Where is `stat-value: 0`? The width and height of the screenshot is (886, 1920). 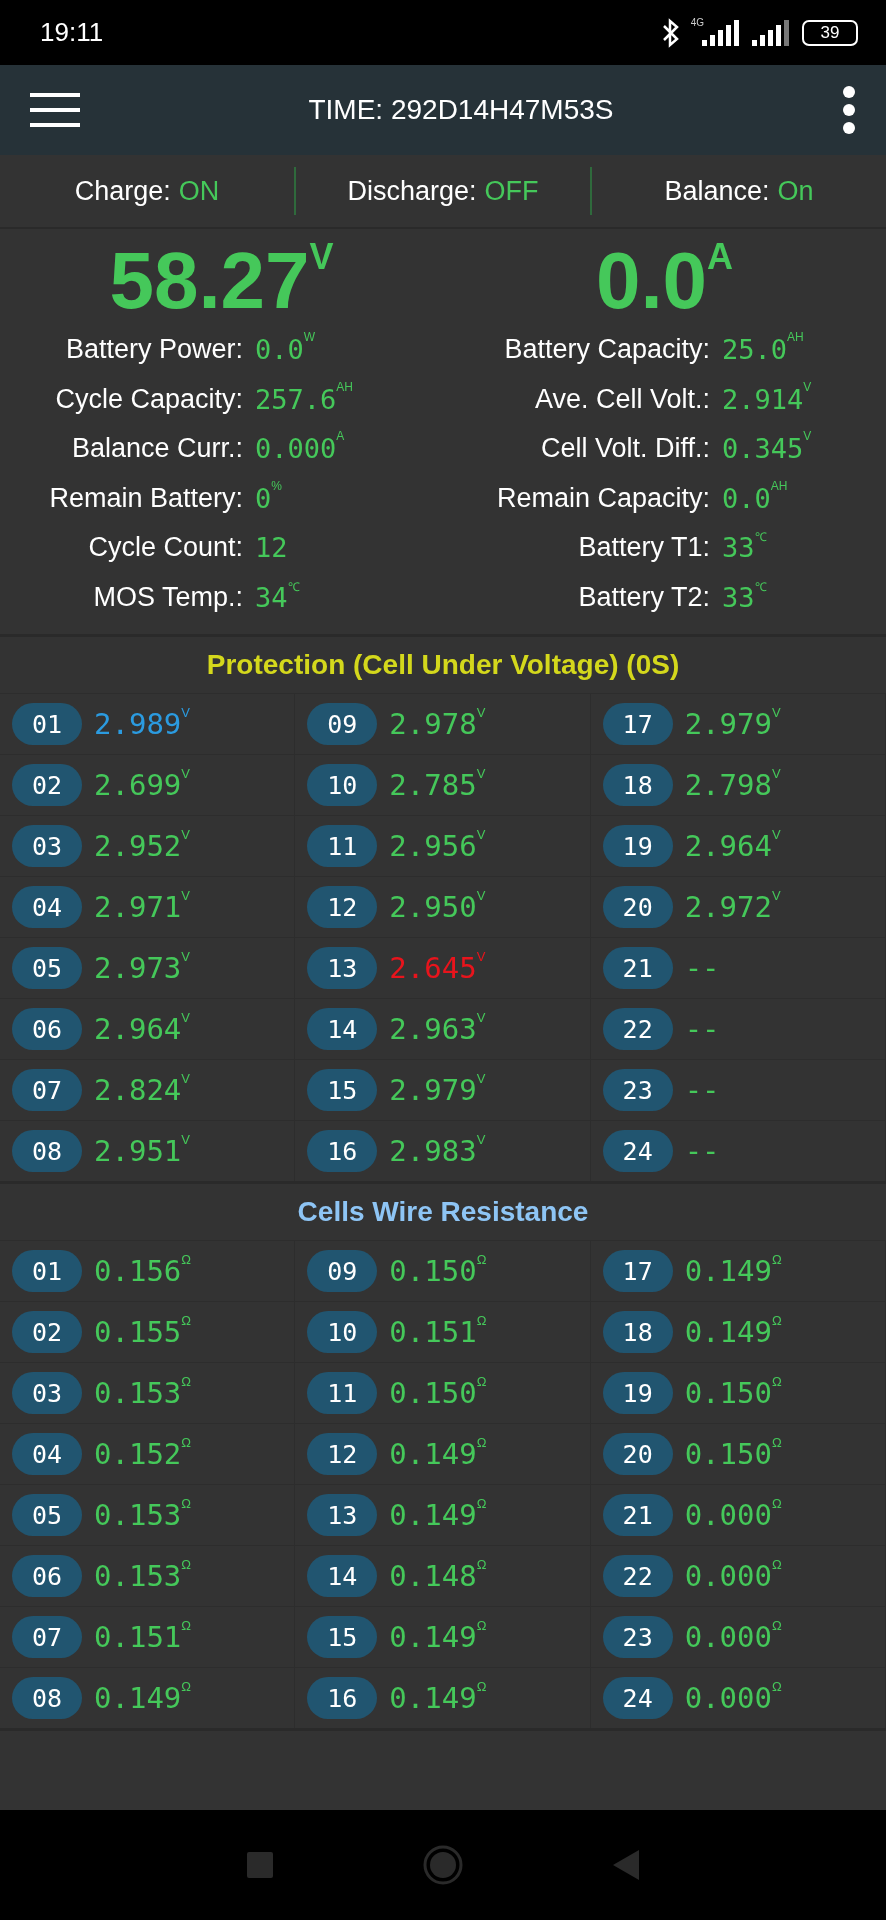 stat-value: 0 is located at coordinates (263, 498).